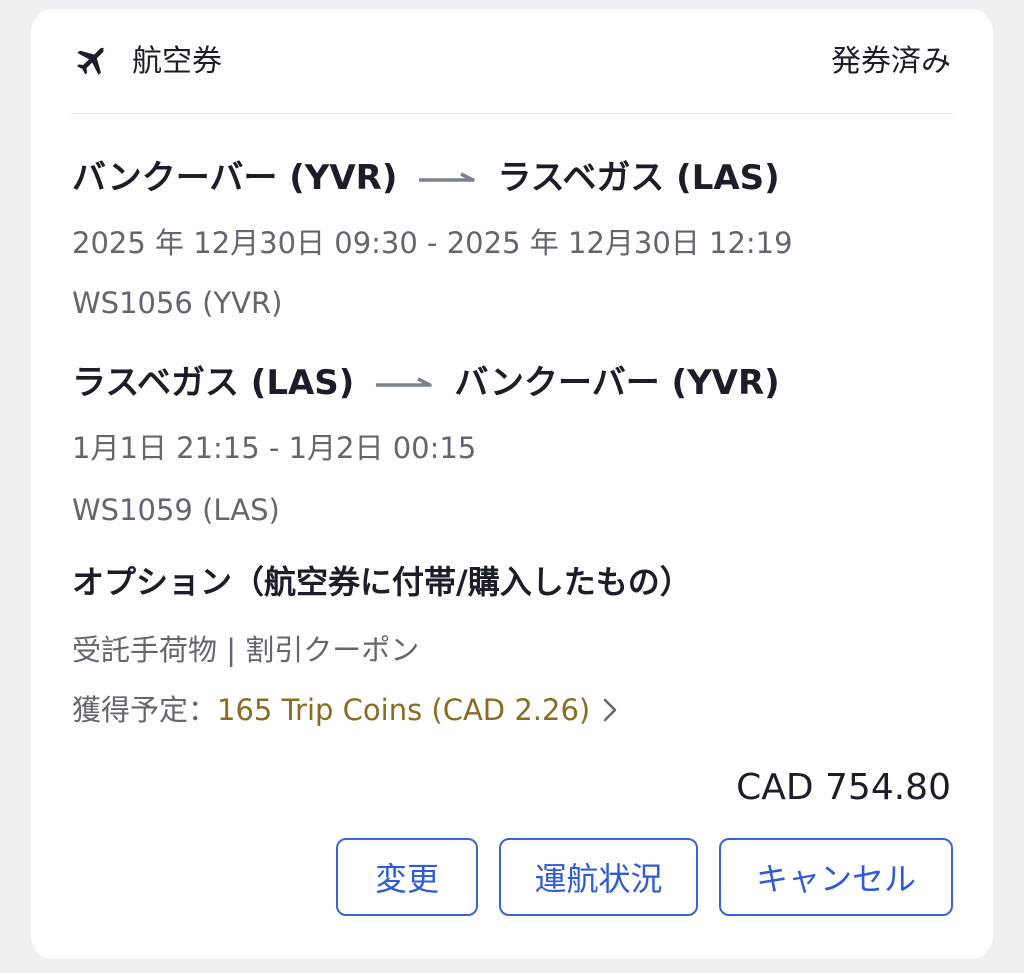 The image size is (1024, 973). I want to click on plane-icon, so click(91, 61).